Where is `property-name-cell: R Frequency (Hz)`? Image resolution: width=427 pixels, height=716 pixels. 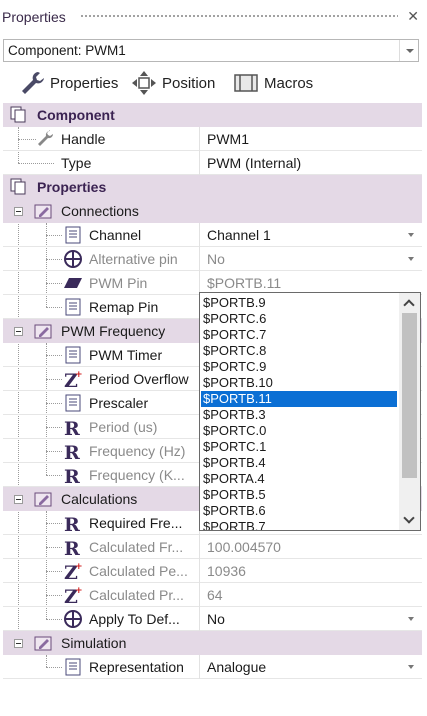 property-name-cell: R Frequency (Hz) is located at coordinates (101, 451).